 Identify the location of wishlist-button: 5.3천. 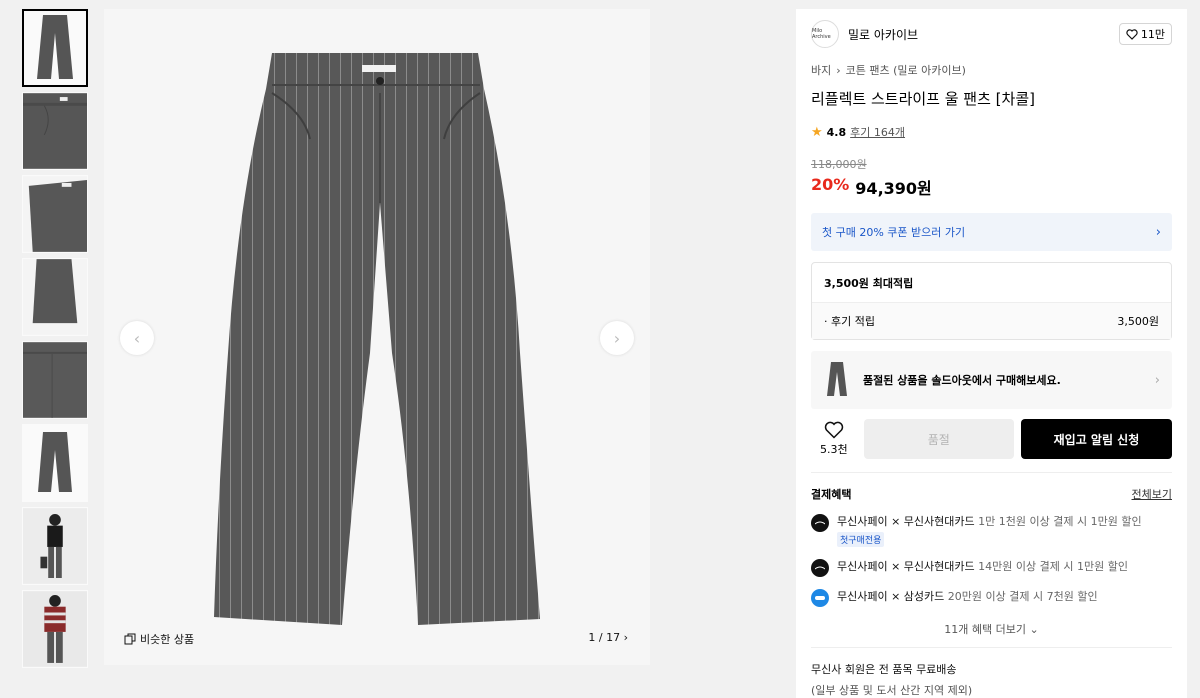
(834, 439).